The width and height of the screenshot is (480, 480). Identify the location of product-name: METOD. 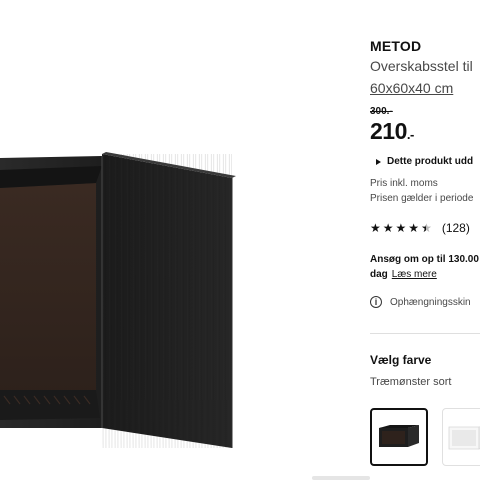
(396, 46).